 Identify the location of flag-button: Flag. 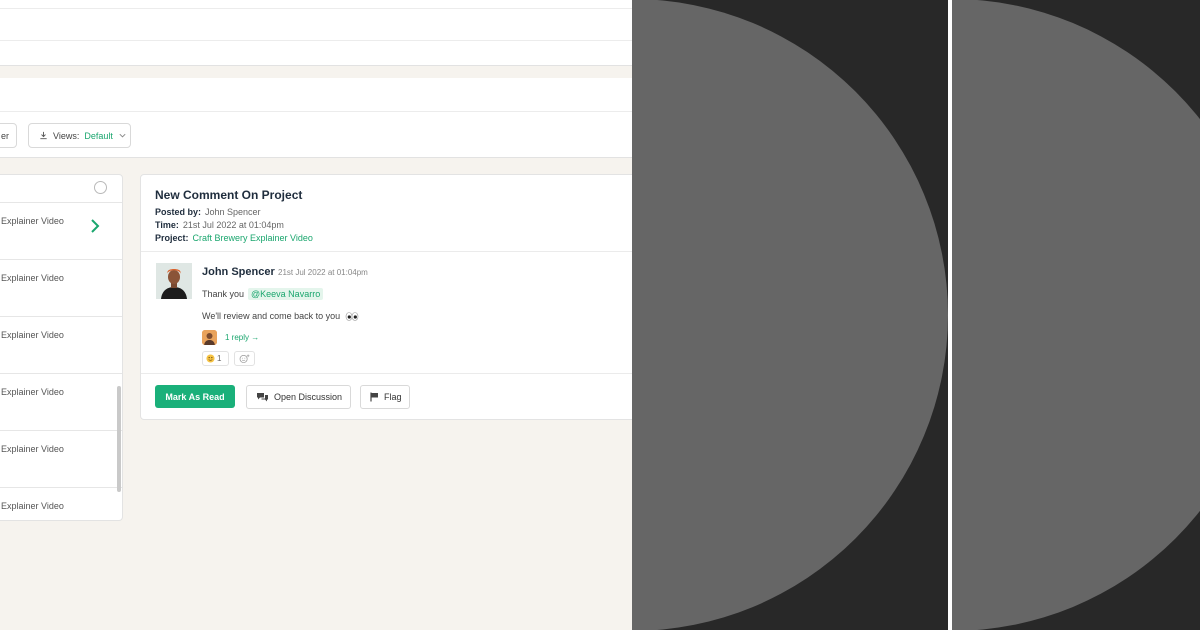
(385, 397).